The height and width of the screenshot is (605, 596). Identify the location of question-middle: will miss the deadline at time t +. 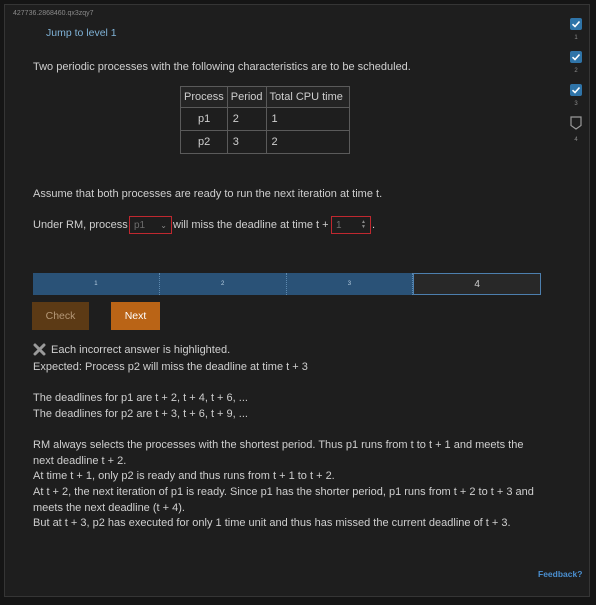
(251, 225).